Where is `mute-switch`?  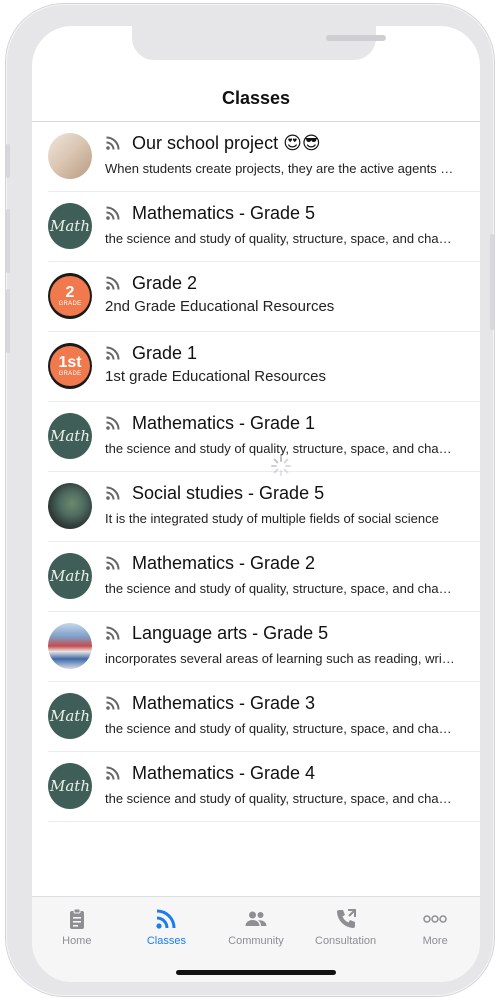 mute-switch is located at coordinates (8, 161).